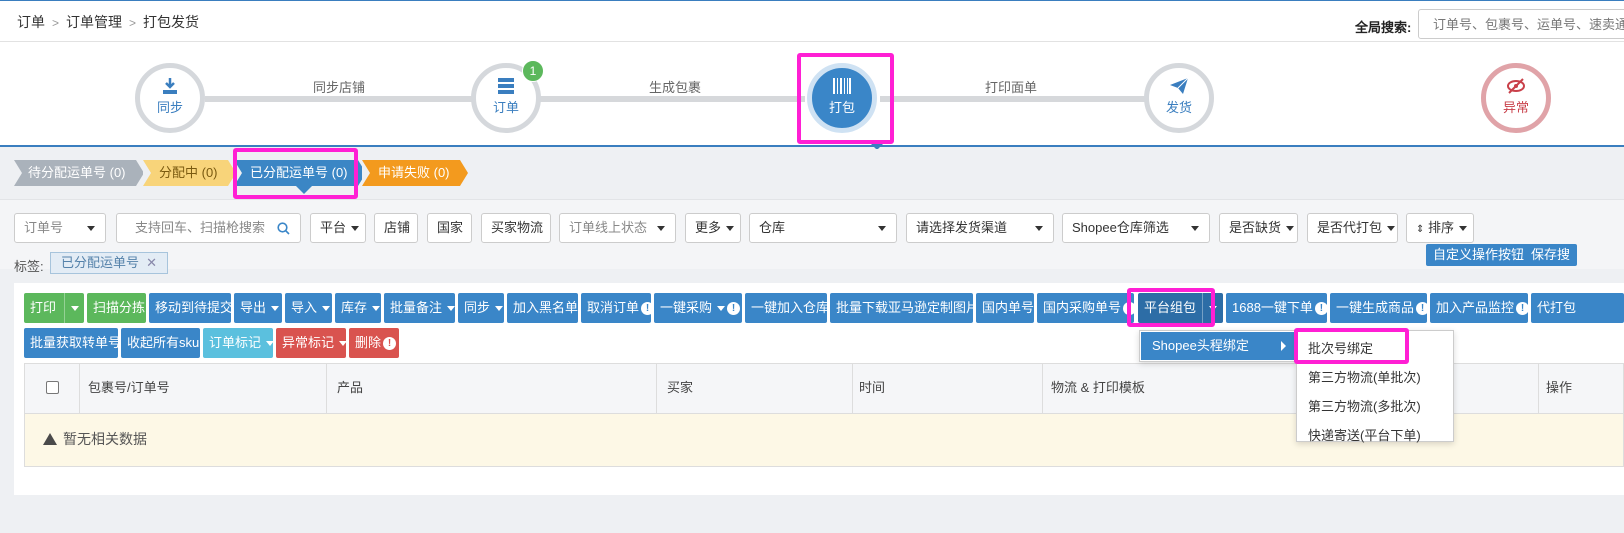  I want to click on sort-dropdown: ⇕ 排序, so click(1440, 228).